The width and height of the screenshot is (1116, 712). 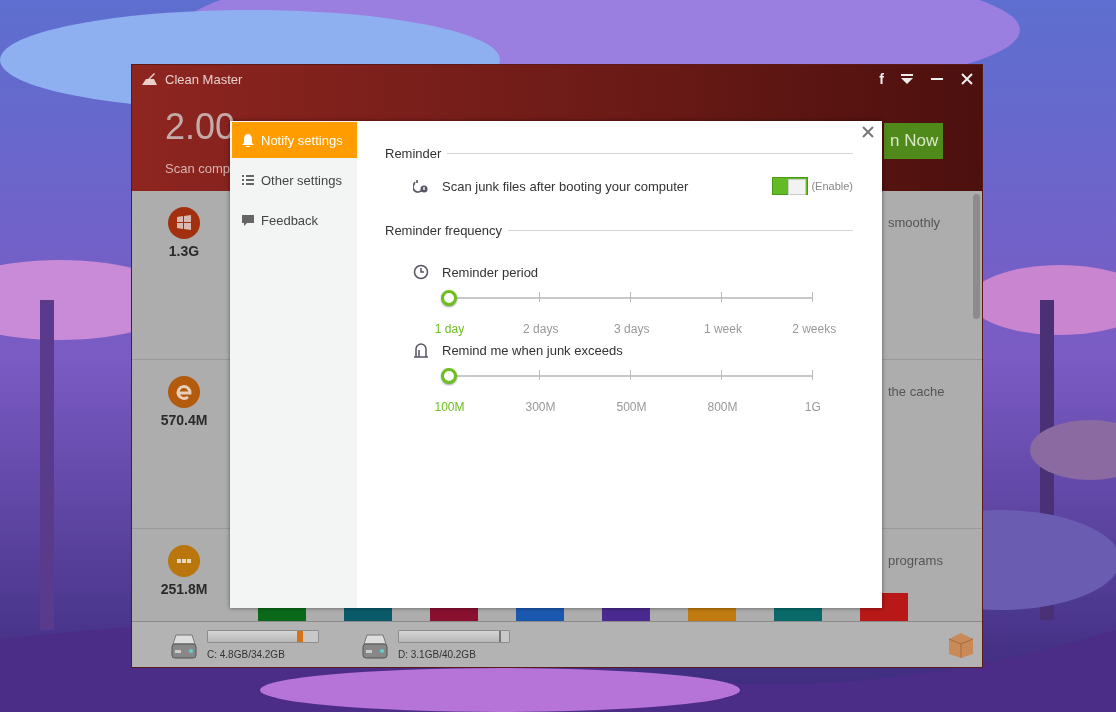 What do you see at coordinates (150, 79) in the screenshot?
I see `broom-icon` at bounding box center [150, 79].